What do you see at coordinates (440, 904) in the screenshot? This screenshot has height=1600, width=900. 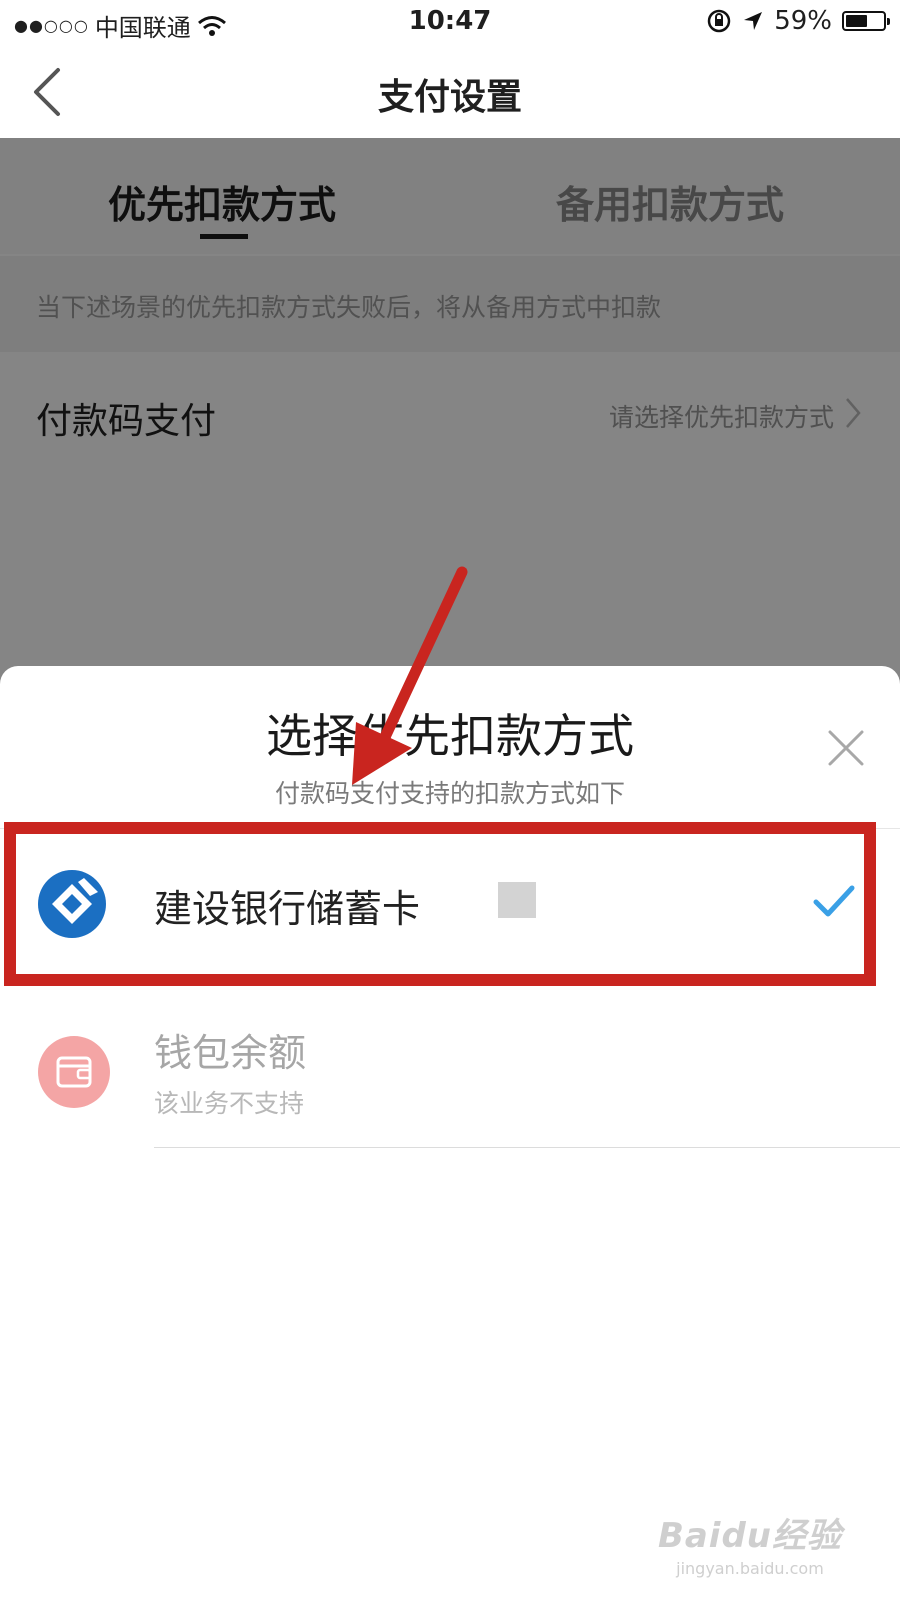 I see `annotation-highlight-box` at bounding box center [440, 904].